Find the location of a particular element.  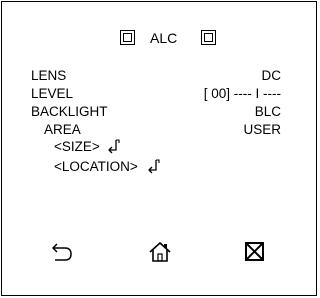

area-label: AREA is located at coordinates (62, 129).